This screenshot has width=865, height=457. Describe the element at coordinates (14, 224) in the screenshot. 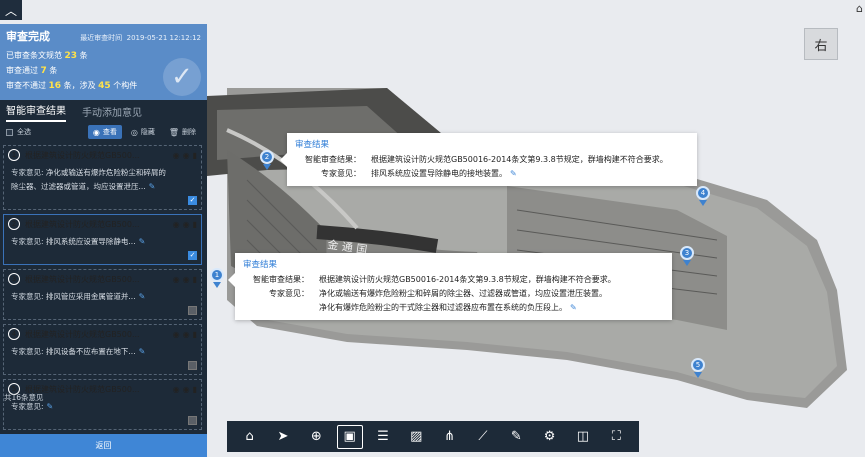

I see `item-number-badge: 2` at that location.